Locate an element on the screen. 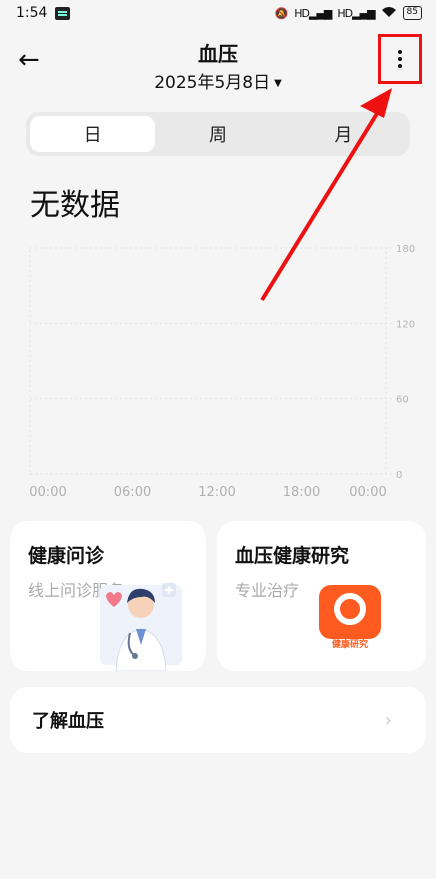  tab-day: 日 is located at coordinates (93, 134).